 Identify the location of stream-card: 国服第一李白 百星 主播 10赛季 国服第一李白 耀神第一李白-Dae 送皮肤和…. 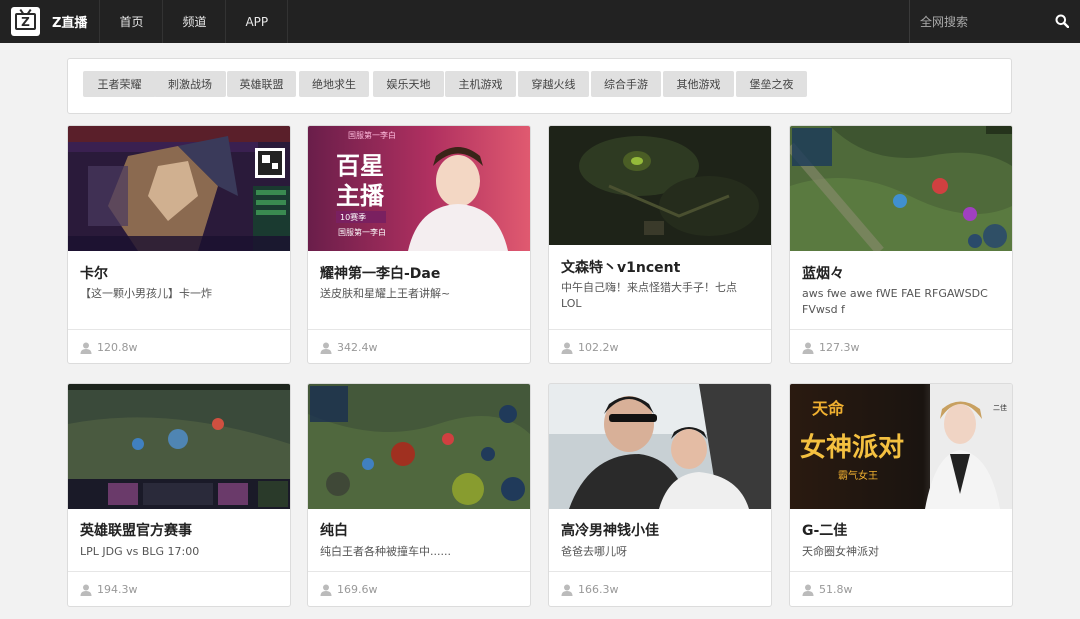
(419, 244).